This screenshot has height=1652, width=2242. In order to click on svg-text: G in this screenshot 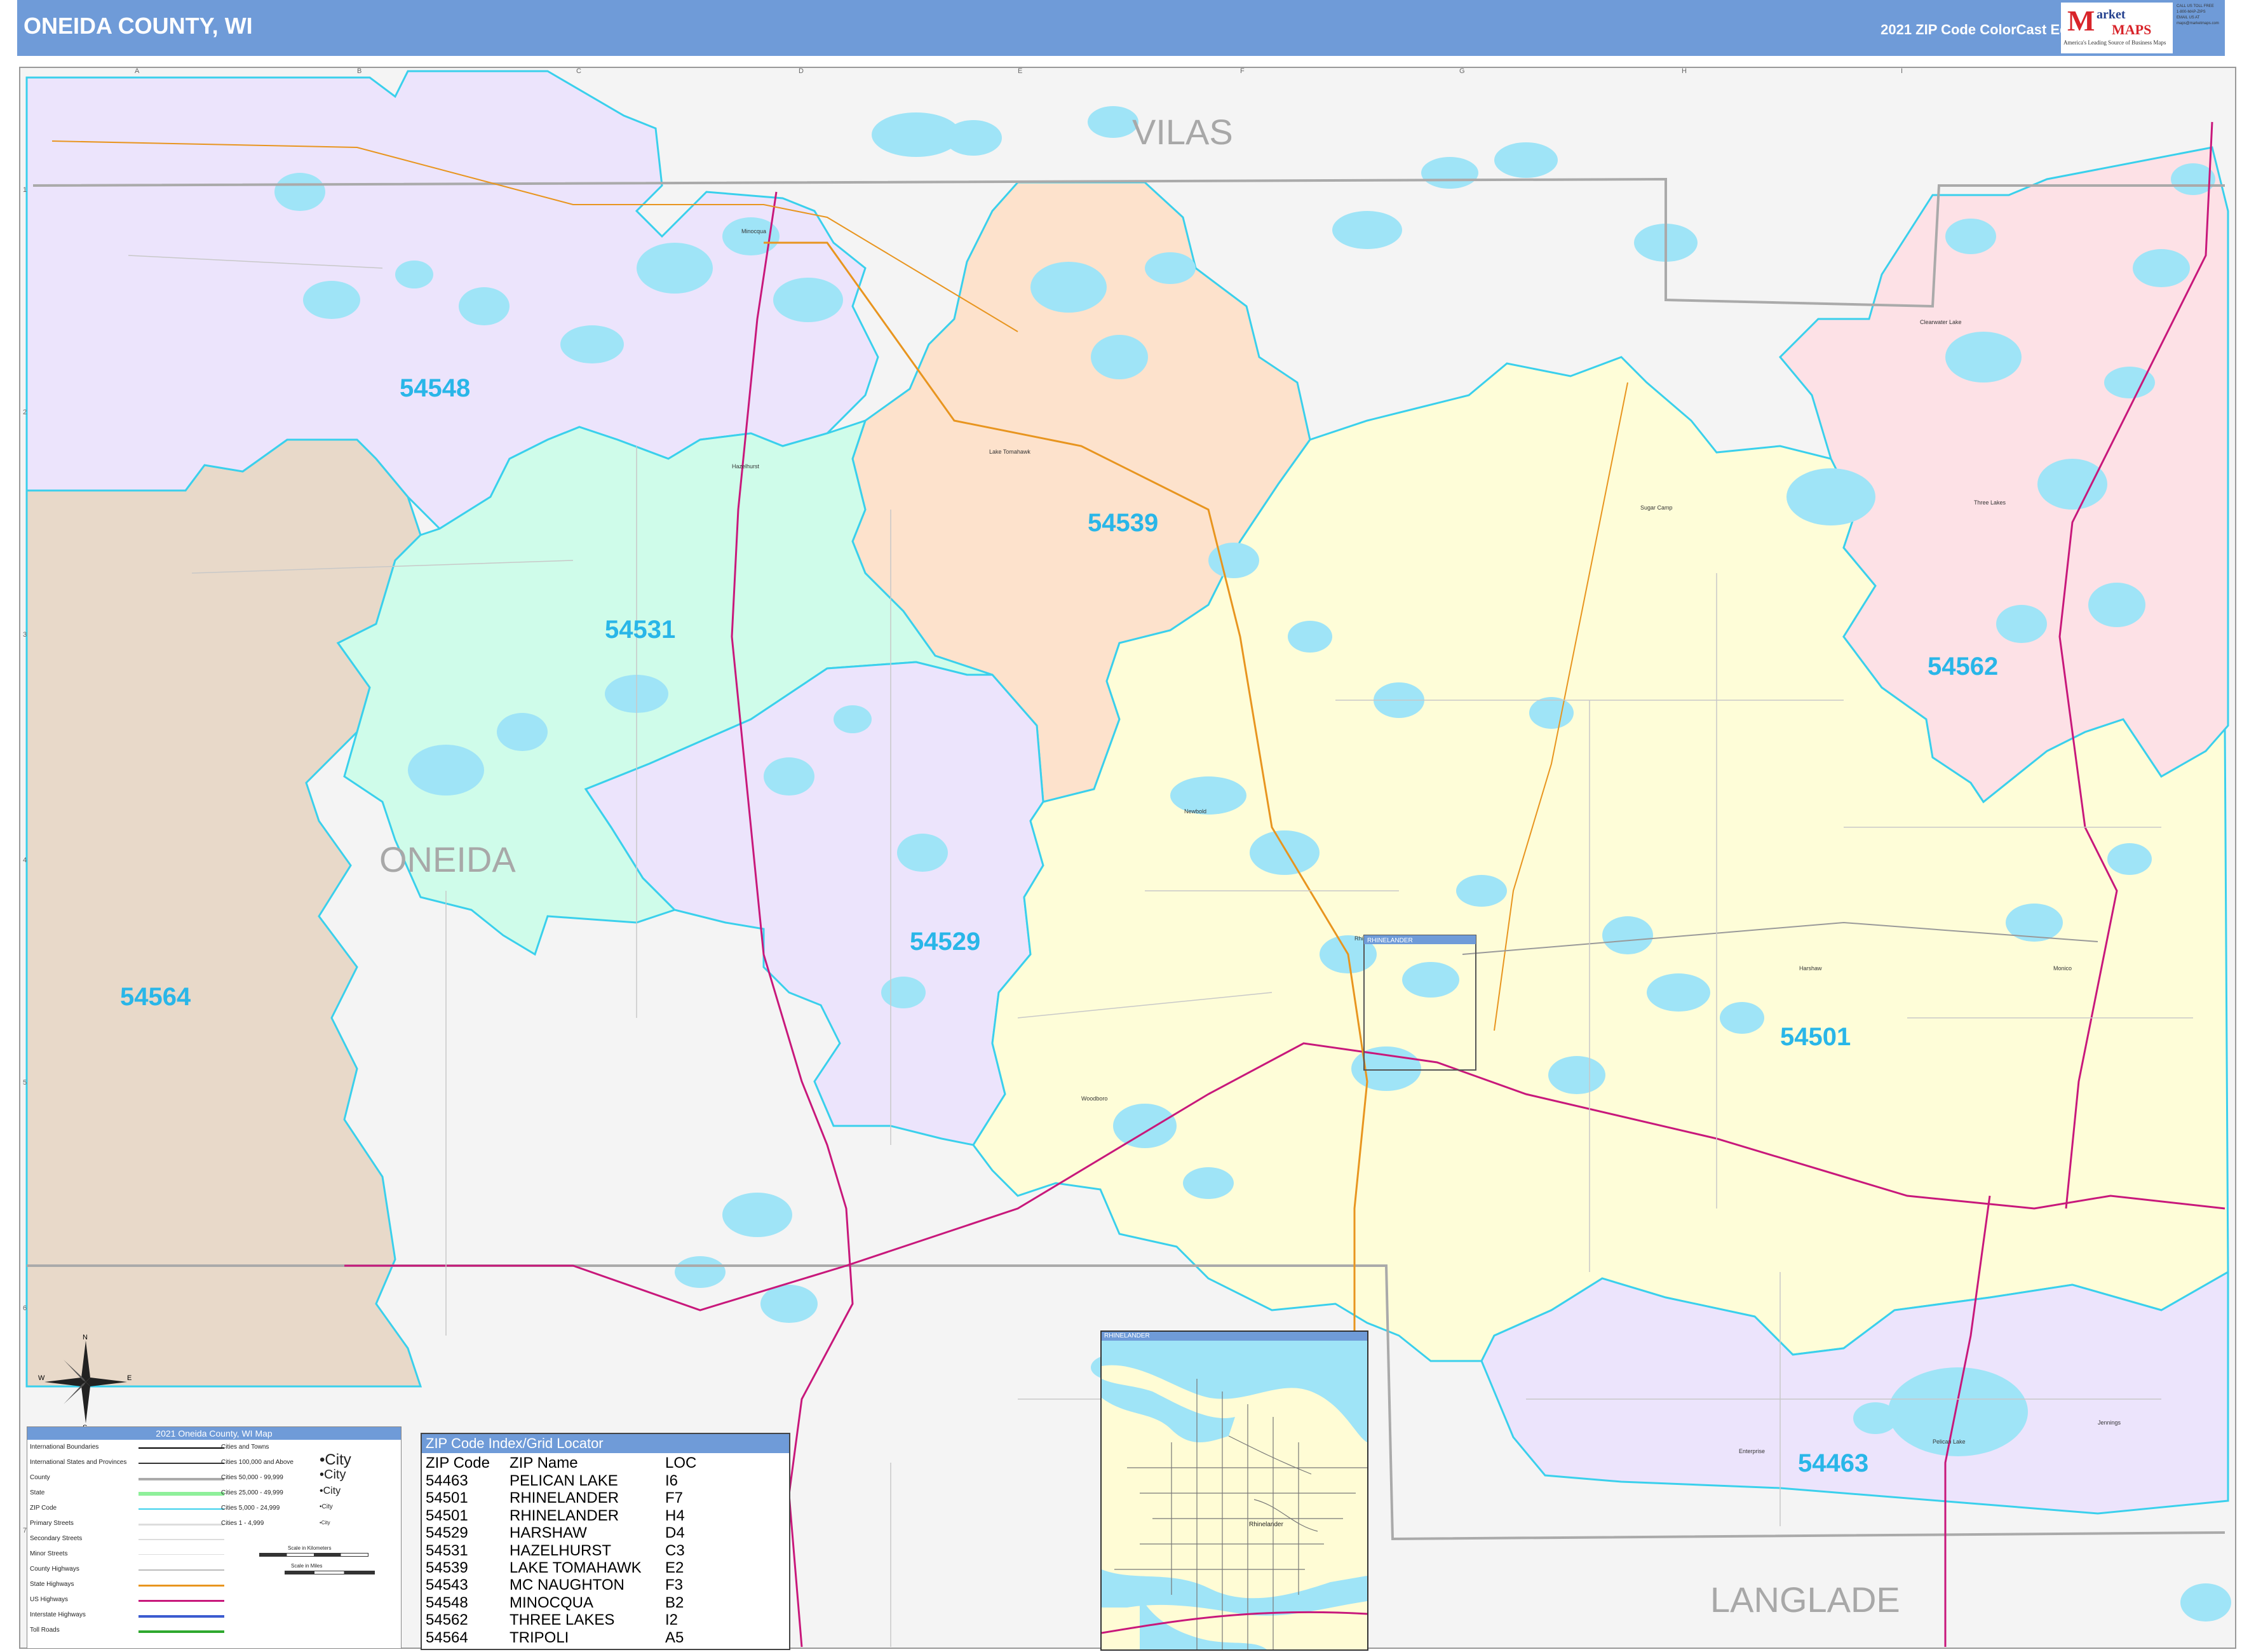, I will do `click(1462, 71)`.